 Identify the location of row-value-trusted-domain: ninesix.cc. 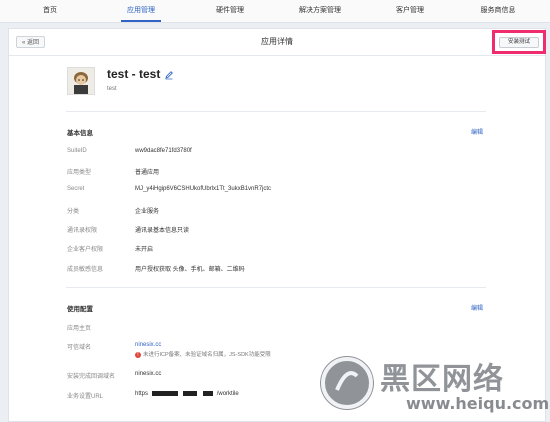
(148, 345).